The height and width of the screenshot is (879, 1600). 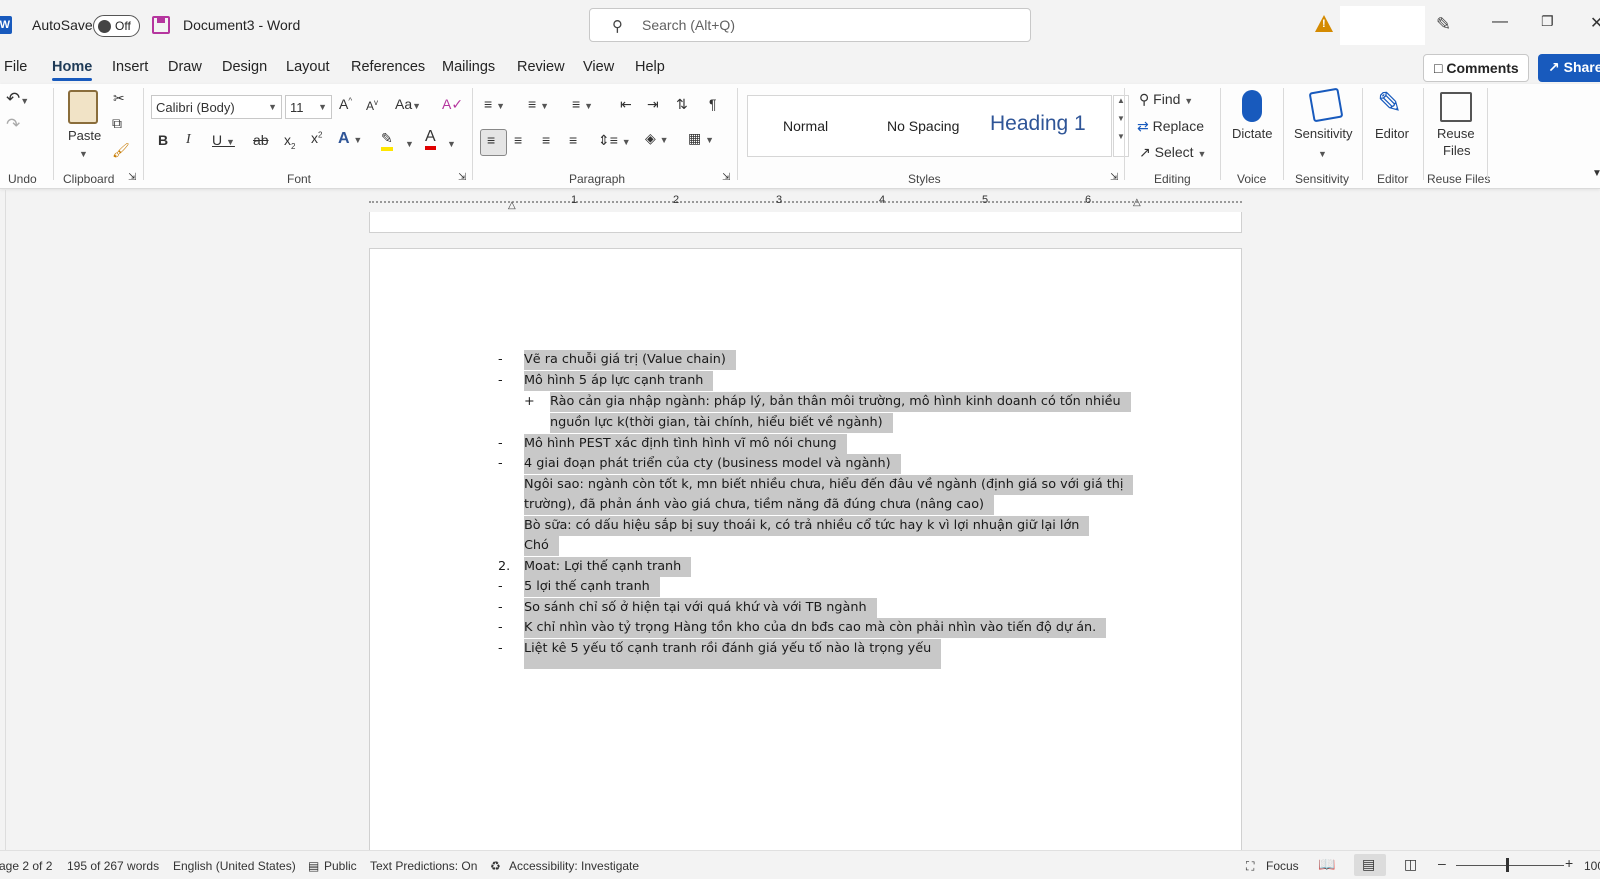 I want to click on format-painter-icon: 🖌, so click(x=121, y=150).